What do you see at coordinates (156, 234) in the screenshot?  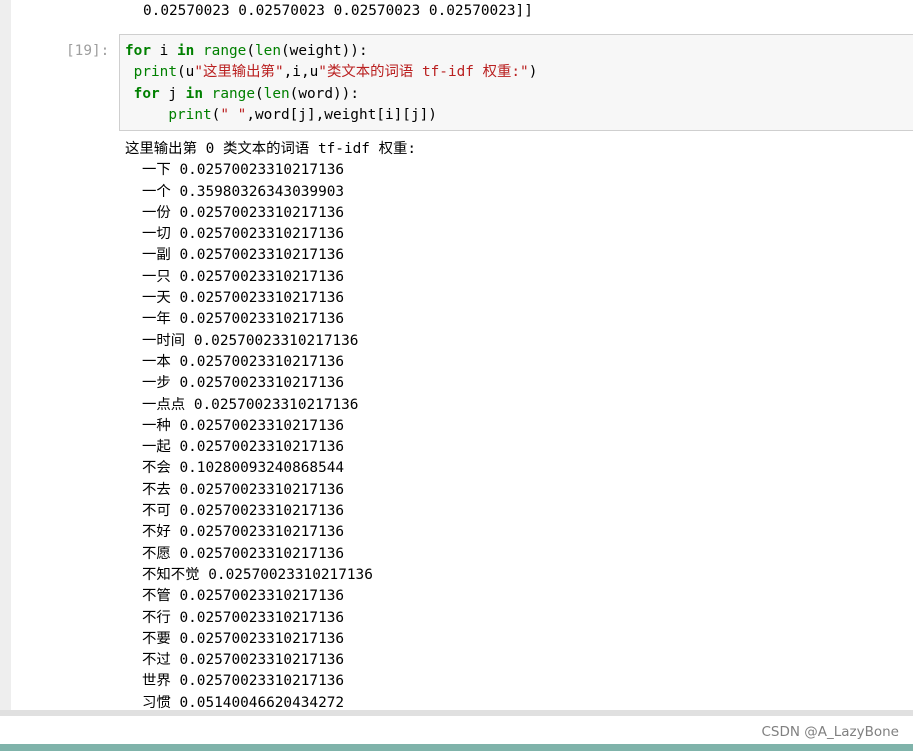 I see `output-word: 一切` at bounding box center [156, 234].